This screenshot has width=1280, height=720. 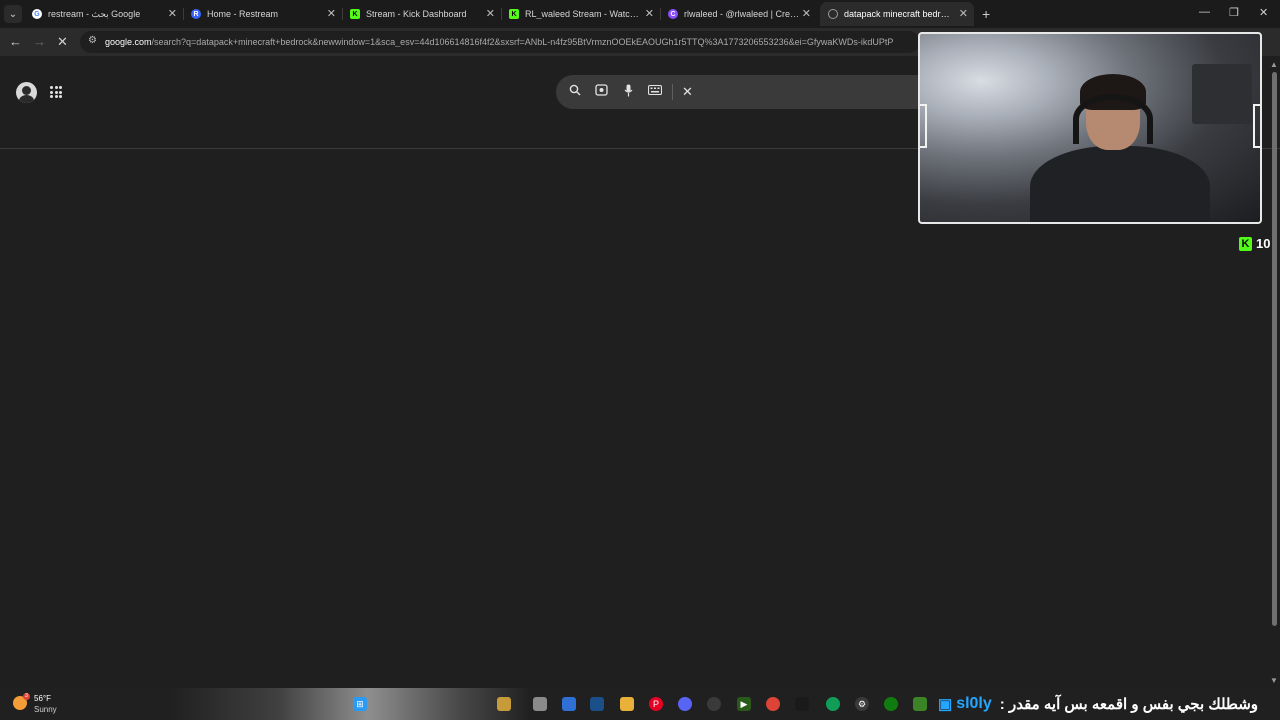 What do you see at coordinates (862, 704) in the screenshot?
I see `settings-icon: ⚙` at bounding box center [862, 704].